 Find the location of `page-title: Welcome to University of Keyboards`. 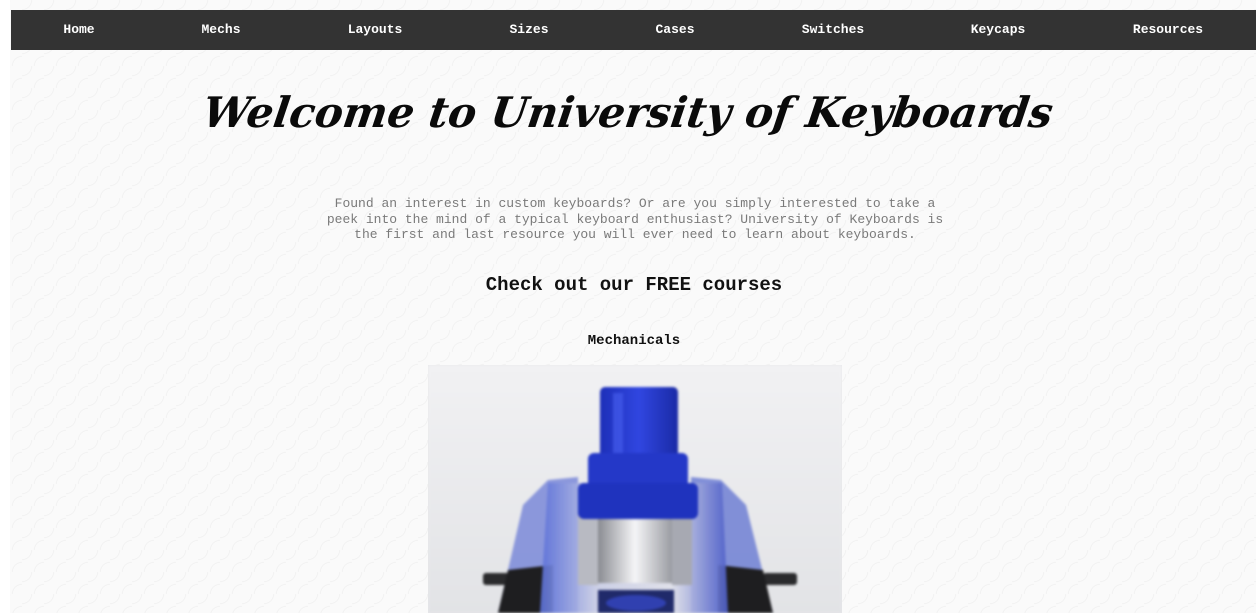

page-title: Welcome to University of Keyboards is located at coordinates (628, 112).